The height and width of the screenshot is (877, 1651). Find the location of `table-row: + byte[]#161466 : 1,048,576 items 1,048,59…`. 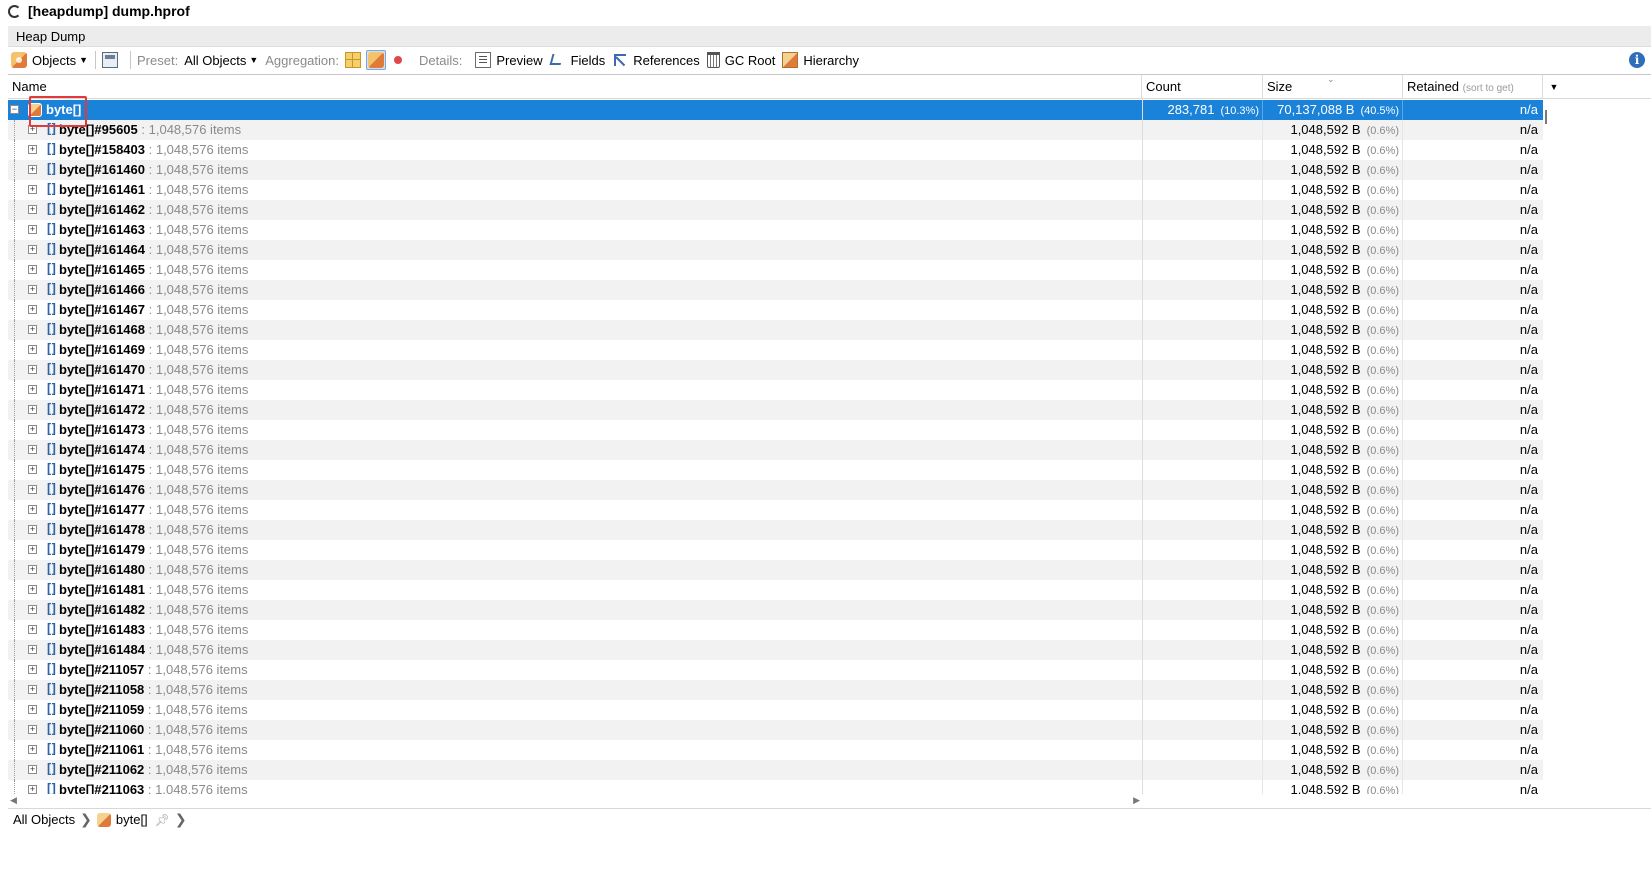

table-row: + byte[]#161466 : 1,048,576 items 1,048,59… is located at coordinates (775, 290).